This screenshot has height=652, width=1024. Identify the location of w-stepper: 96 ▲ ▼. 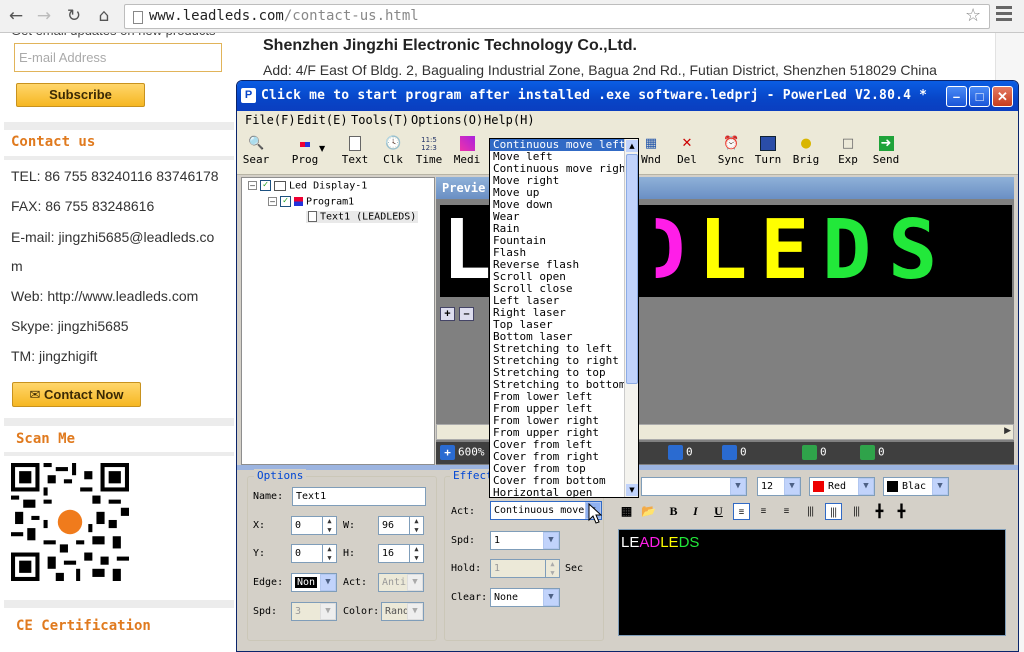
(401, 525).